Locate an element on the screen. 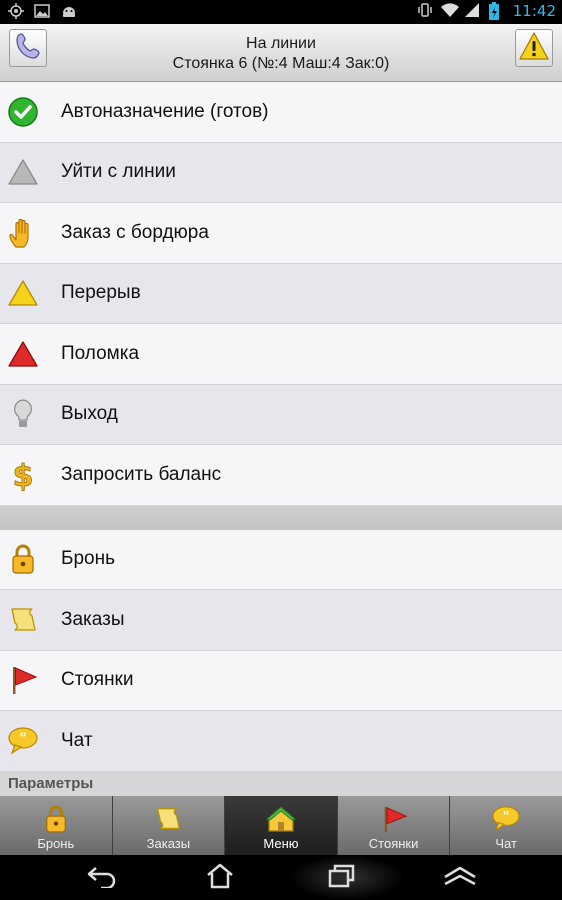  status-bar: 11:42 is located at coordinates (281, 12).